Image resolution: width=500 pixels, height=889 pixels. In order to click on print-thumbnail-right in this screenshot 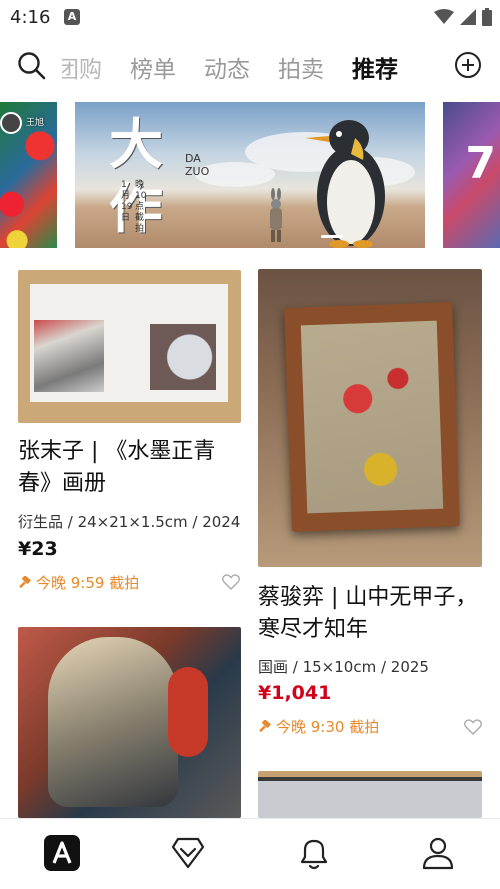, I will do `click(183, 357)`.